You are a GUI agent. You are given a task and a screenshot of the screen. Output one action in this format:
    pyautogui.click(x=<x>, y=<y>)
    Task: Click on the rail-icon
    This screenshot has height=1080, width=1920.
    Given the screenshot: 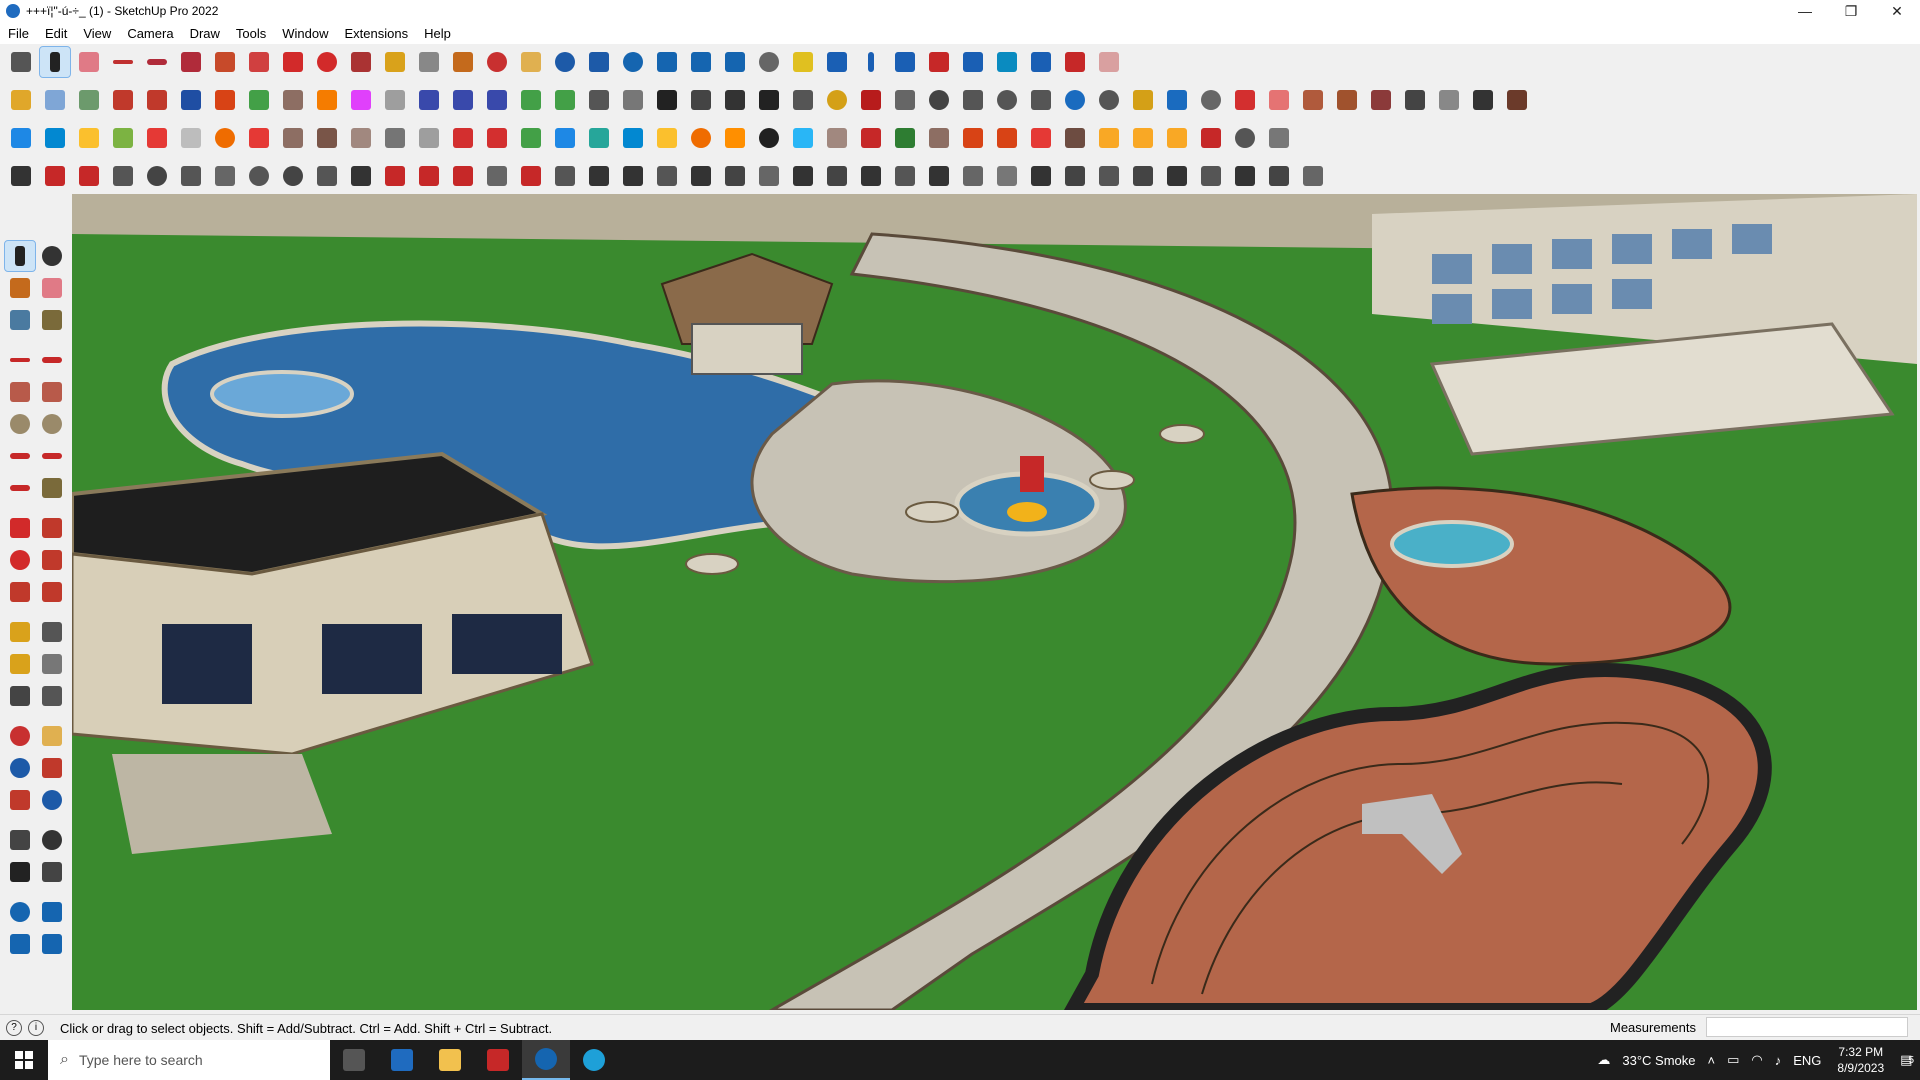 What is the action you would take?
    pyautogui.click(x=599, y=176)
    